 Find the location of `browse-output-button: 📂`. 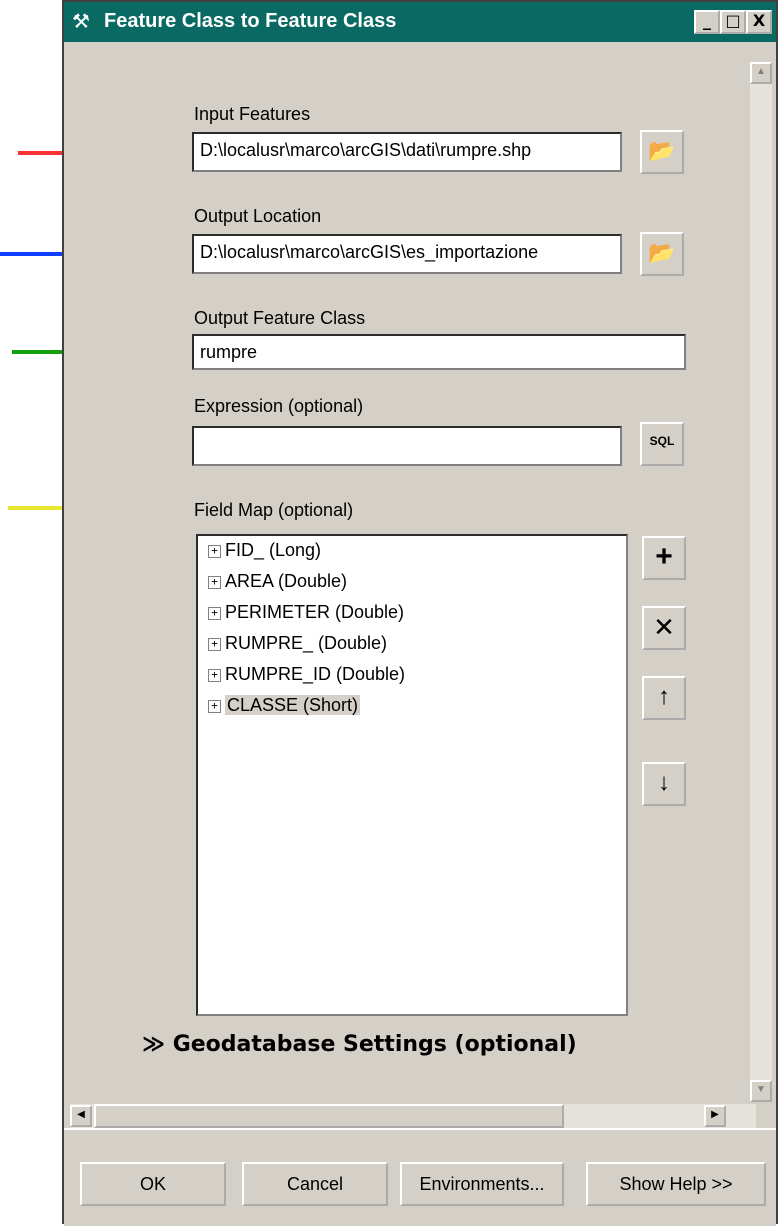

browse-output-button: 📂 is located at coordinates (662, 254).